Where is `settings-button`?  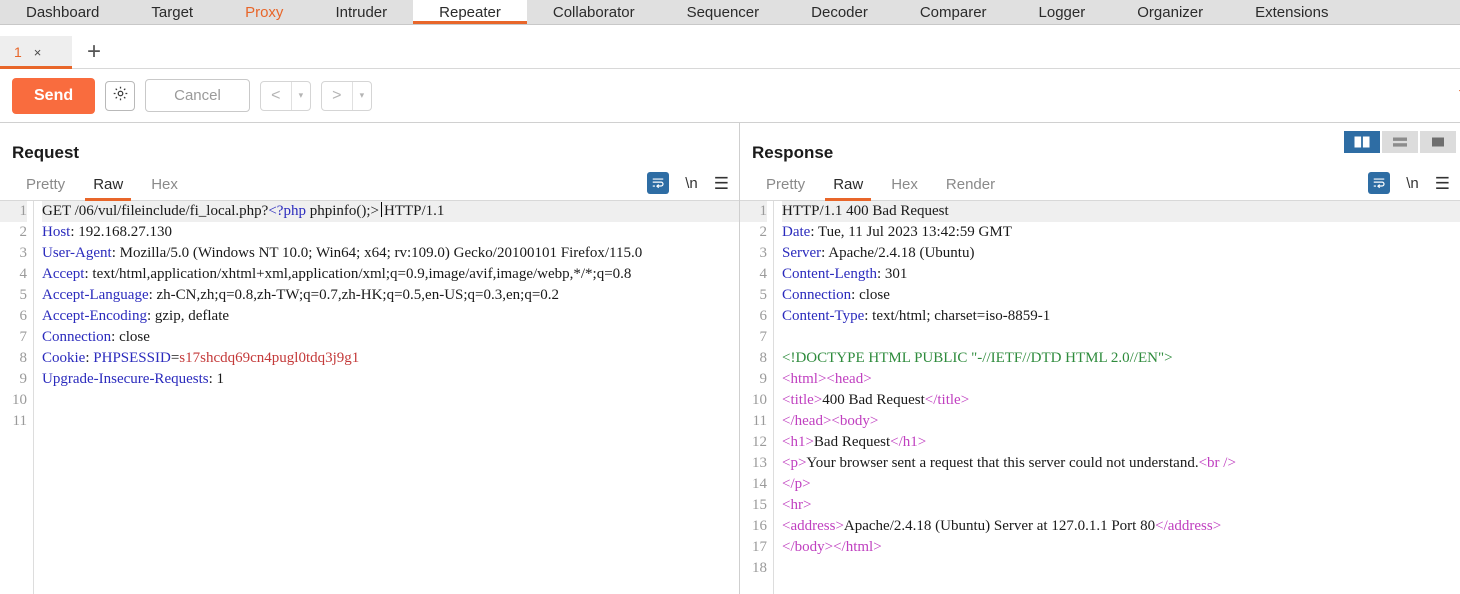
settings-button is located at coordinates (120, 95).